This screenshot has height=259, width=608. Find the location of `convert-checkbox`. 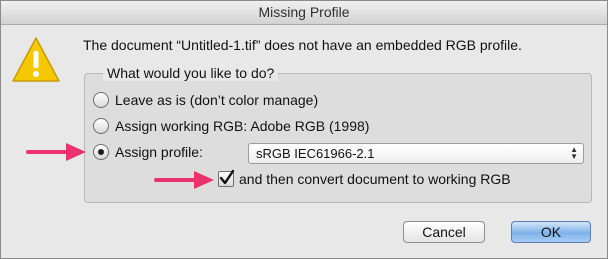

convert-checkbox is located at coordinates (226, 178).